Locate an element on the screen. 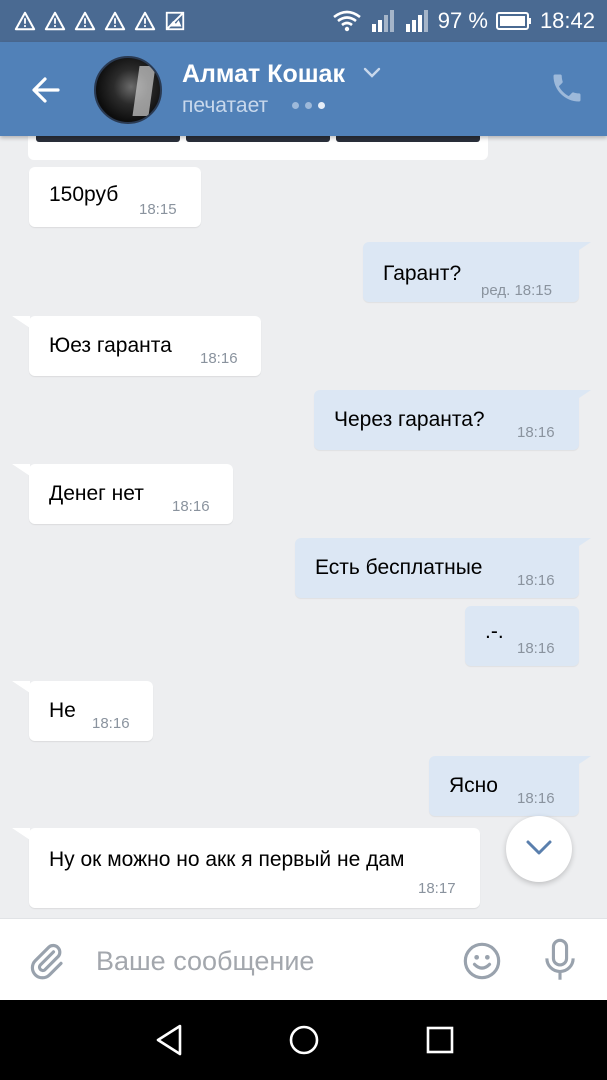 This screenshot has height=1080, width=607. chat-header: Алмат Кошак печатает is located at coordinates (303, 89).